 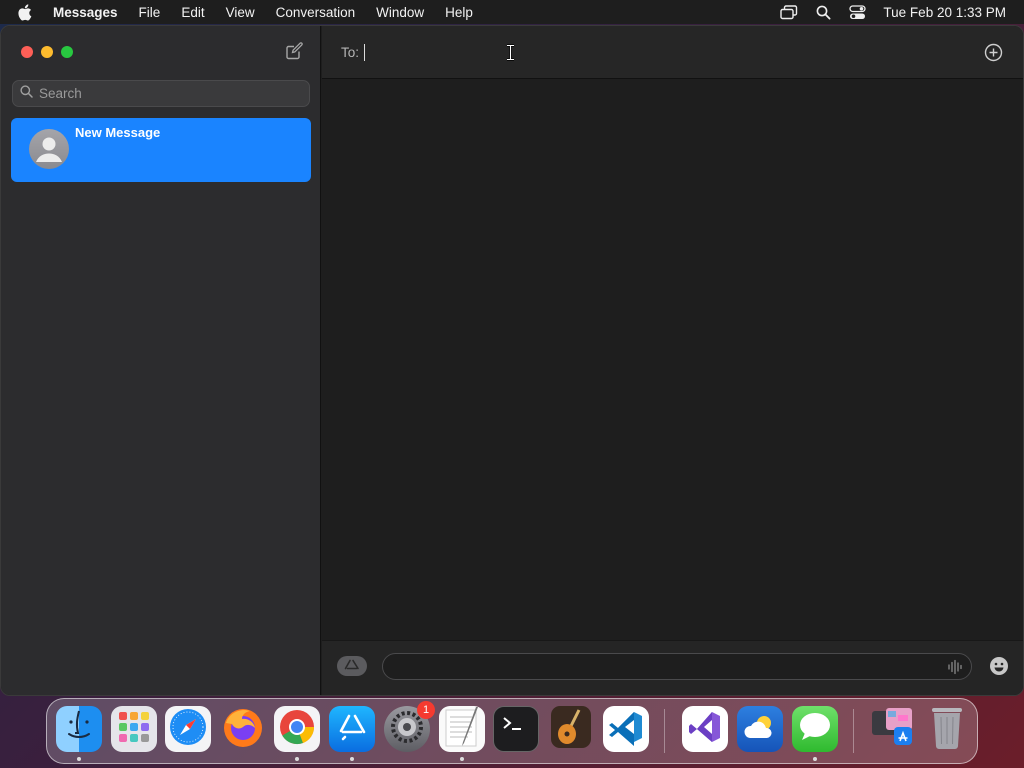 I want to click on dock-downloads-stack, so click(x=892, y=729).